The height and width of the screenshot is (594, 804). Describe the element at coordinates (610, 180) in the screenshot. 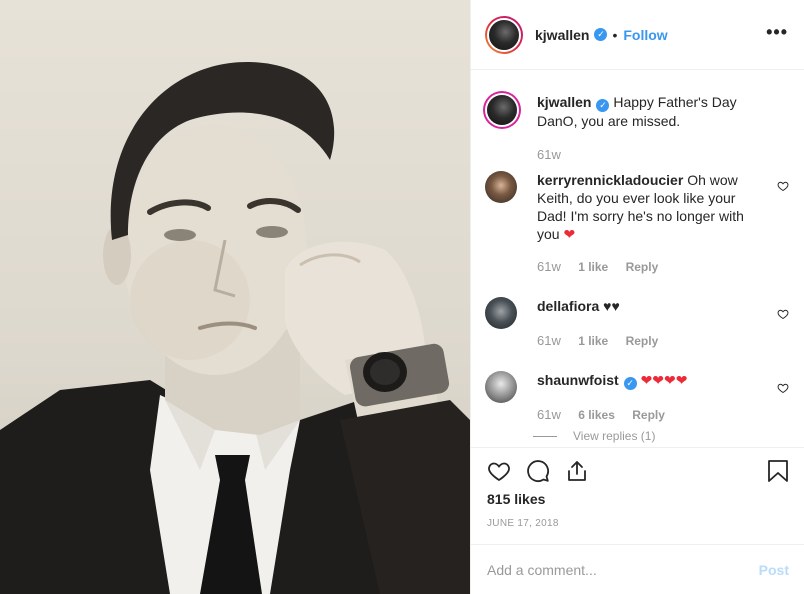

I see `comment-username: kerryrennickladoucier` at that location.